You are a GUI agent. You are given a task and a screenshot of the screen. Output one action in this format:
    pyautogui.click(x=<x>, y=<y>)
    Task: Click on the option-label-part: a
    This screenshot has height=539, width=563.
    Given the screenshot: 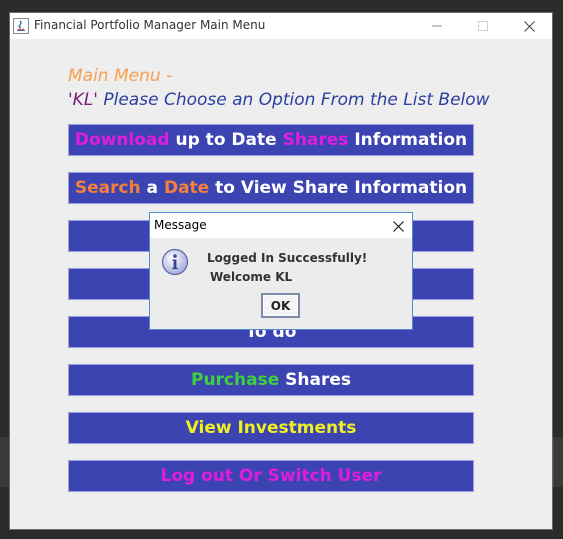 What is the action you would take?
    pyautogui.click(x=152, y=188)
    